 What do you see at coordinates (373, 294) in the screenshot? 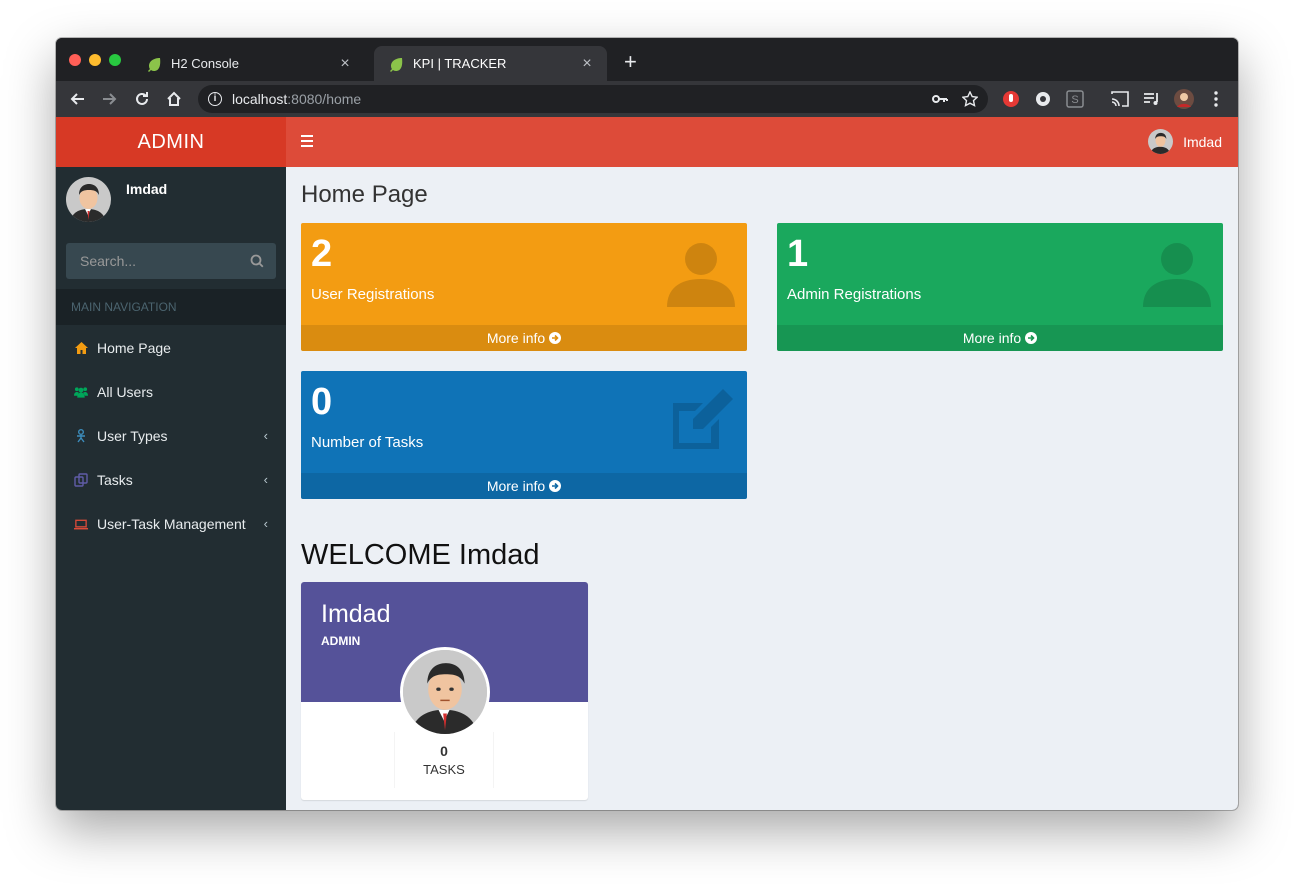
I see `stat-caption: User Registrations` at bounding box center [373, 294].